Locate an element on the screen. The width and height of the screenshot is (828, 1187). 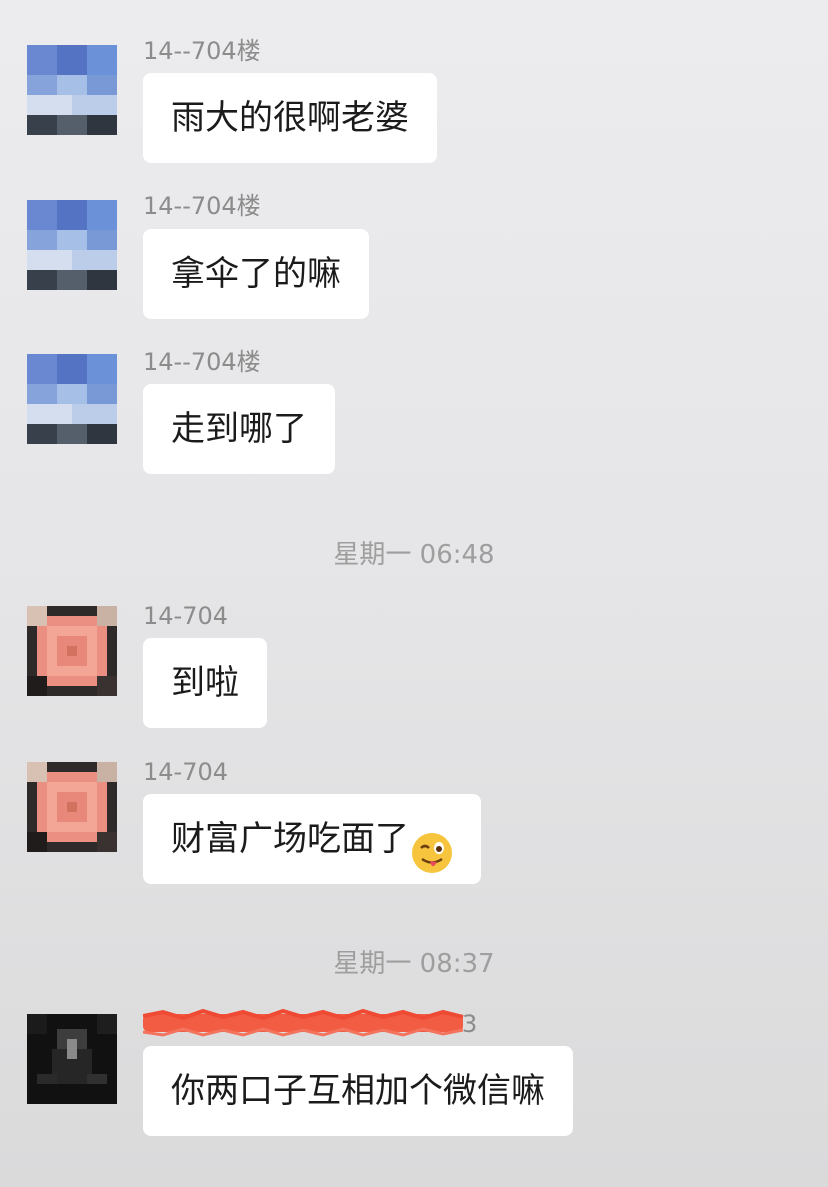
timestamp: 星期一 06:48 is located at coordinates (414, 555).